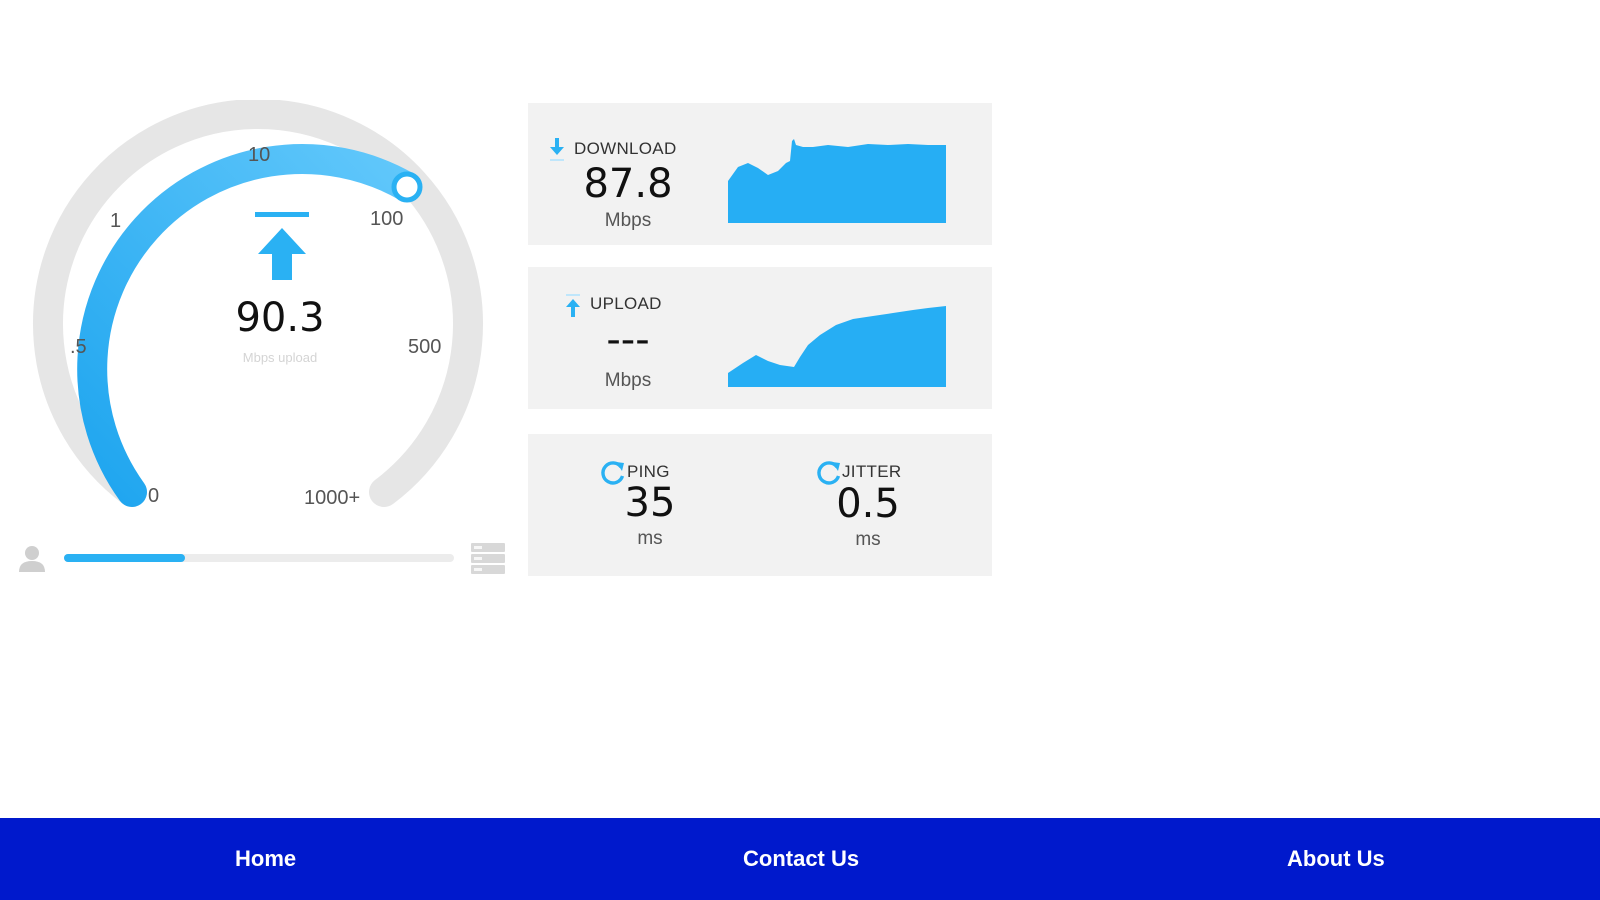 The width and height of the screenshot is (1600, 900). I want to click on nav-about-us: About Us, so click(1336, 859).